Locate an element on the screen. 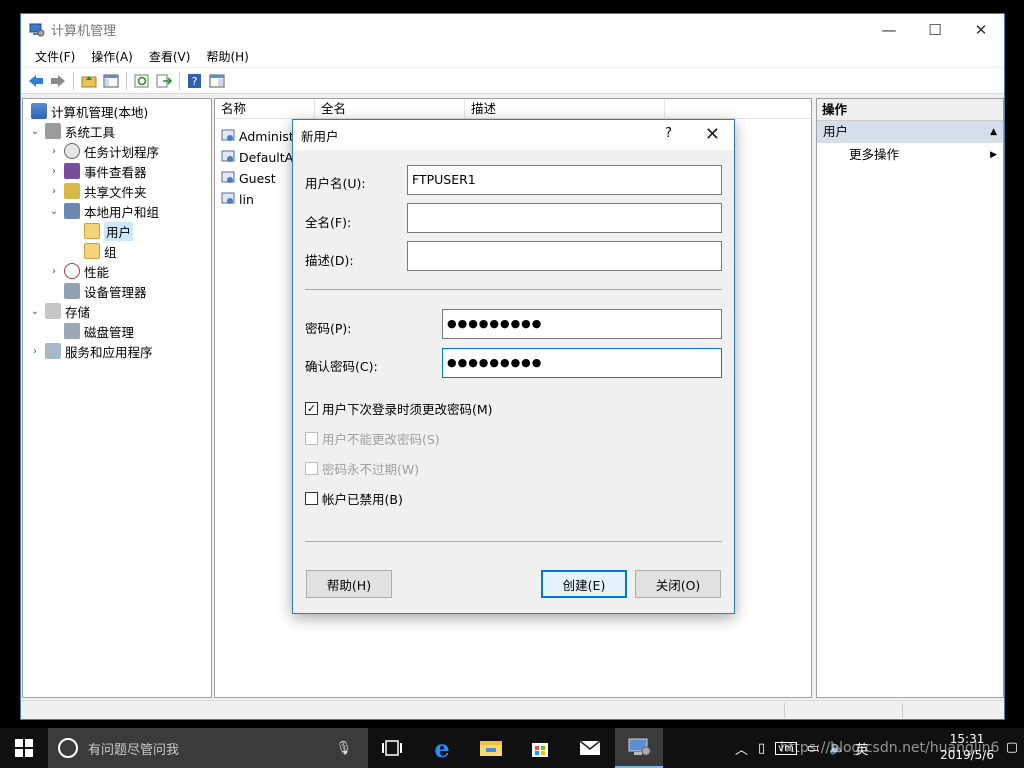 This screenshot has height=768, width=1024. tree-item-disk-management: 磁盘管理 is located at coordinates (97, 331).